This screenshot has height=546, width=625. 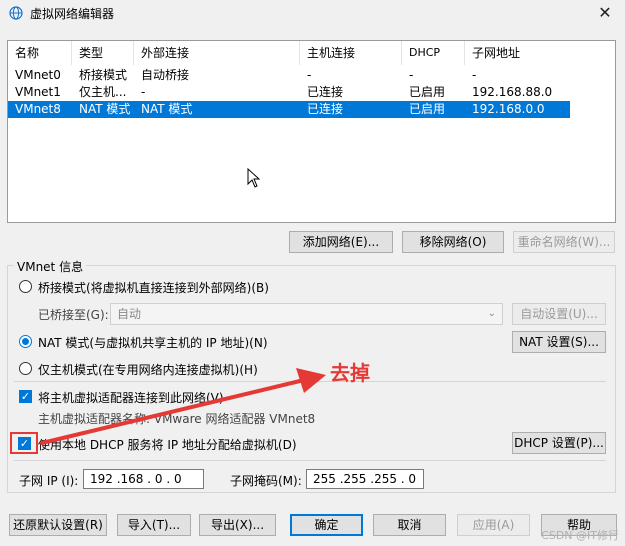 What do you see at coordinates (143, 479) in the screenshot?
I see `subnet-ip-input: 192 .168 . 0 . 0` at bounding box center [143, 479].